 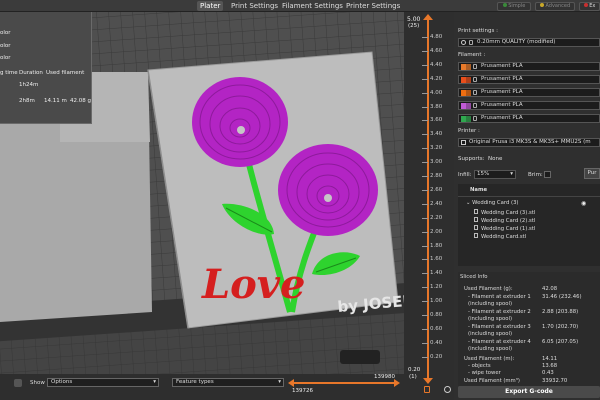 What do you see at coordinates (18, 383) in the screenshot?
I see `collapse-icon` at bounding box center [18, 383].